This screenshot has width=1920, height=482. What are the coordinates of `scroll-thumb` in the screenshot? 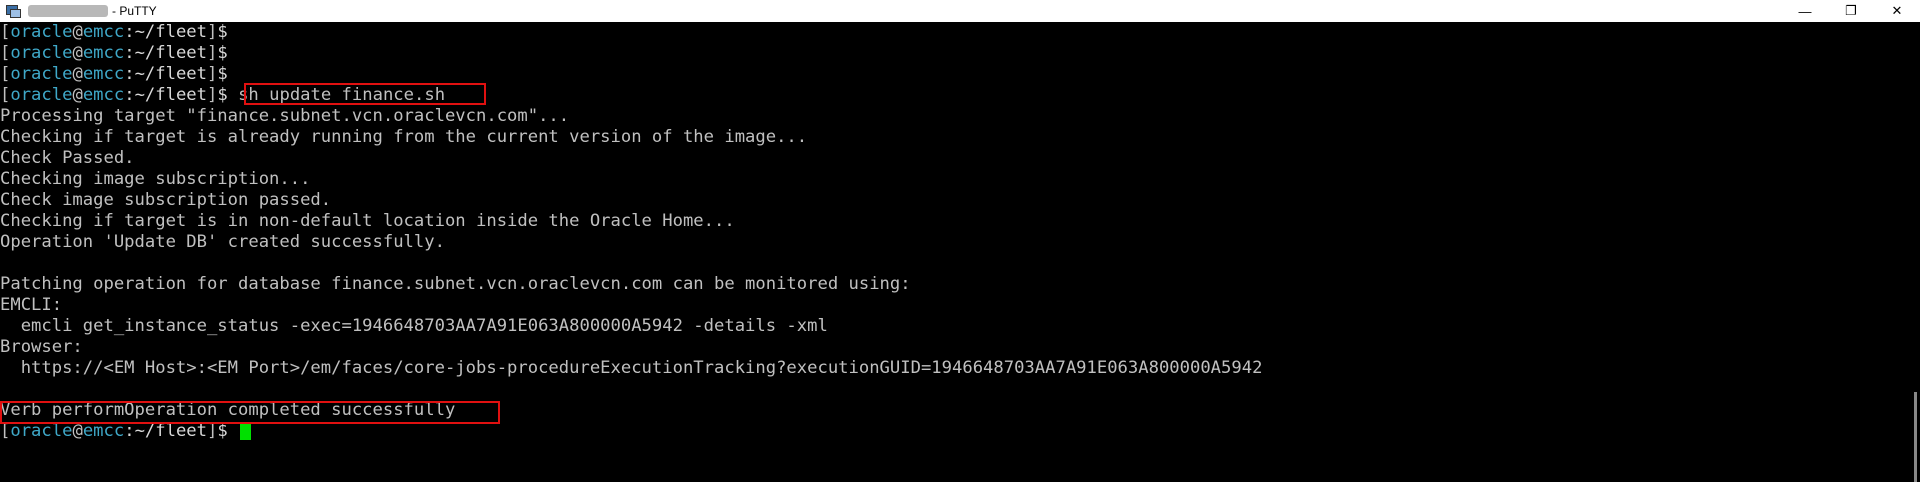 It's located at (1915, 437).